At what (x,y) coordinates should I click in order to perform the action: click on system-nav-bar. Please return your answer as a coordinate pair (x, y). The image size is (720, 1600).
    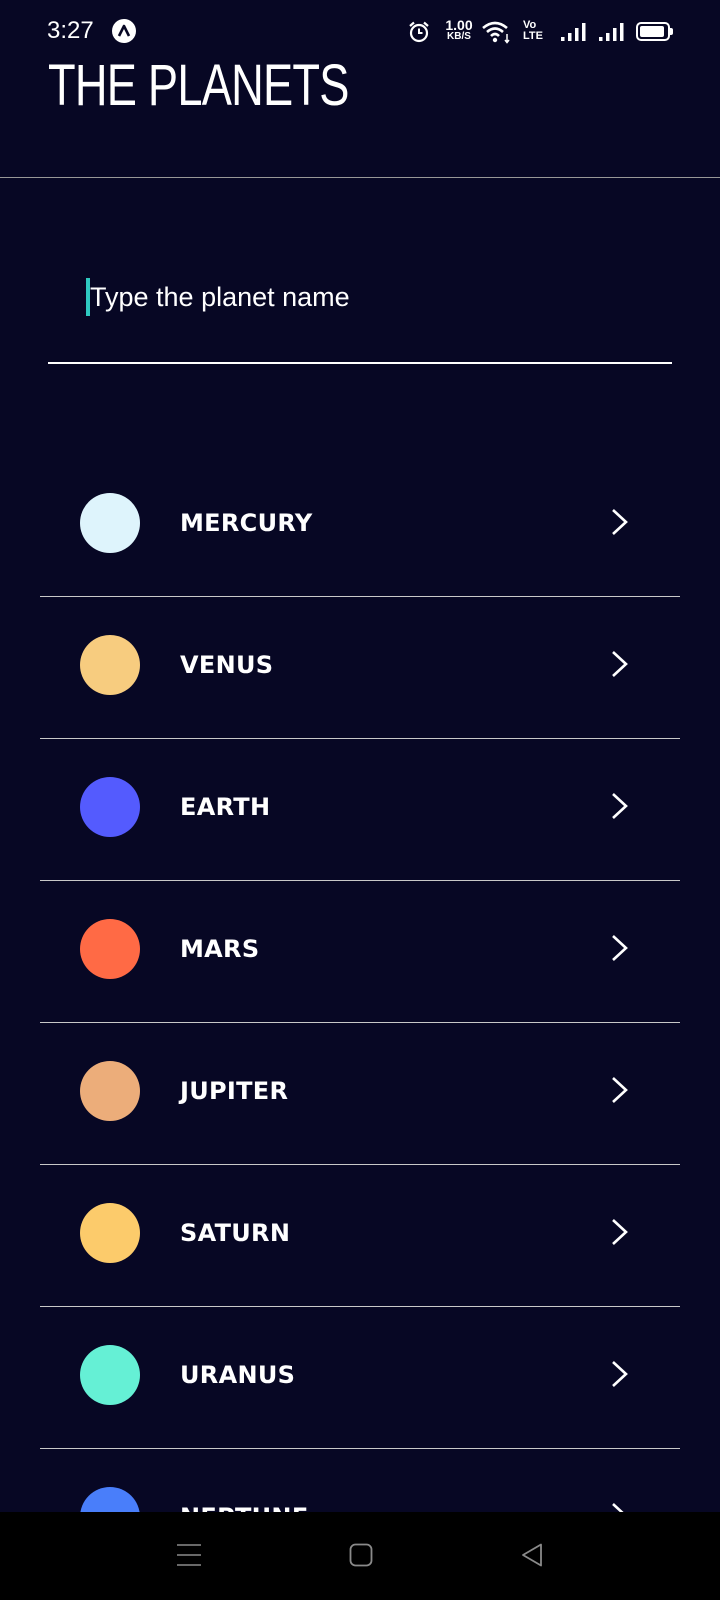
    Looking at the image, I should click on (360, 1556).